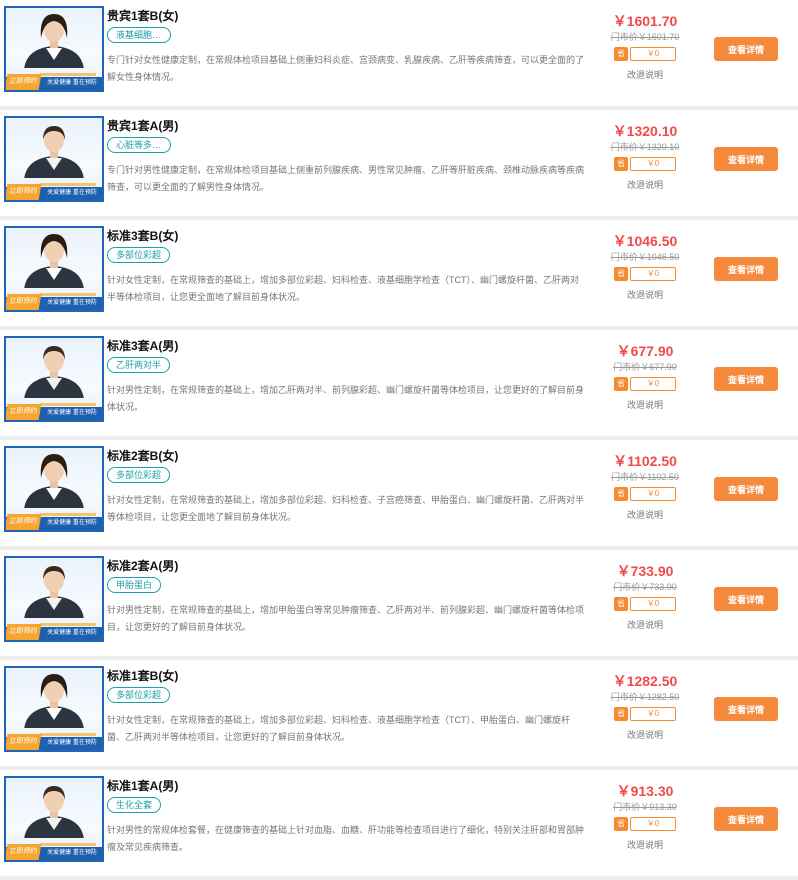 The height and width of the screenshot is (880, 798). I want to click on package-tag: 生化全套, so click(134, 805).